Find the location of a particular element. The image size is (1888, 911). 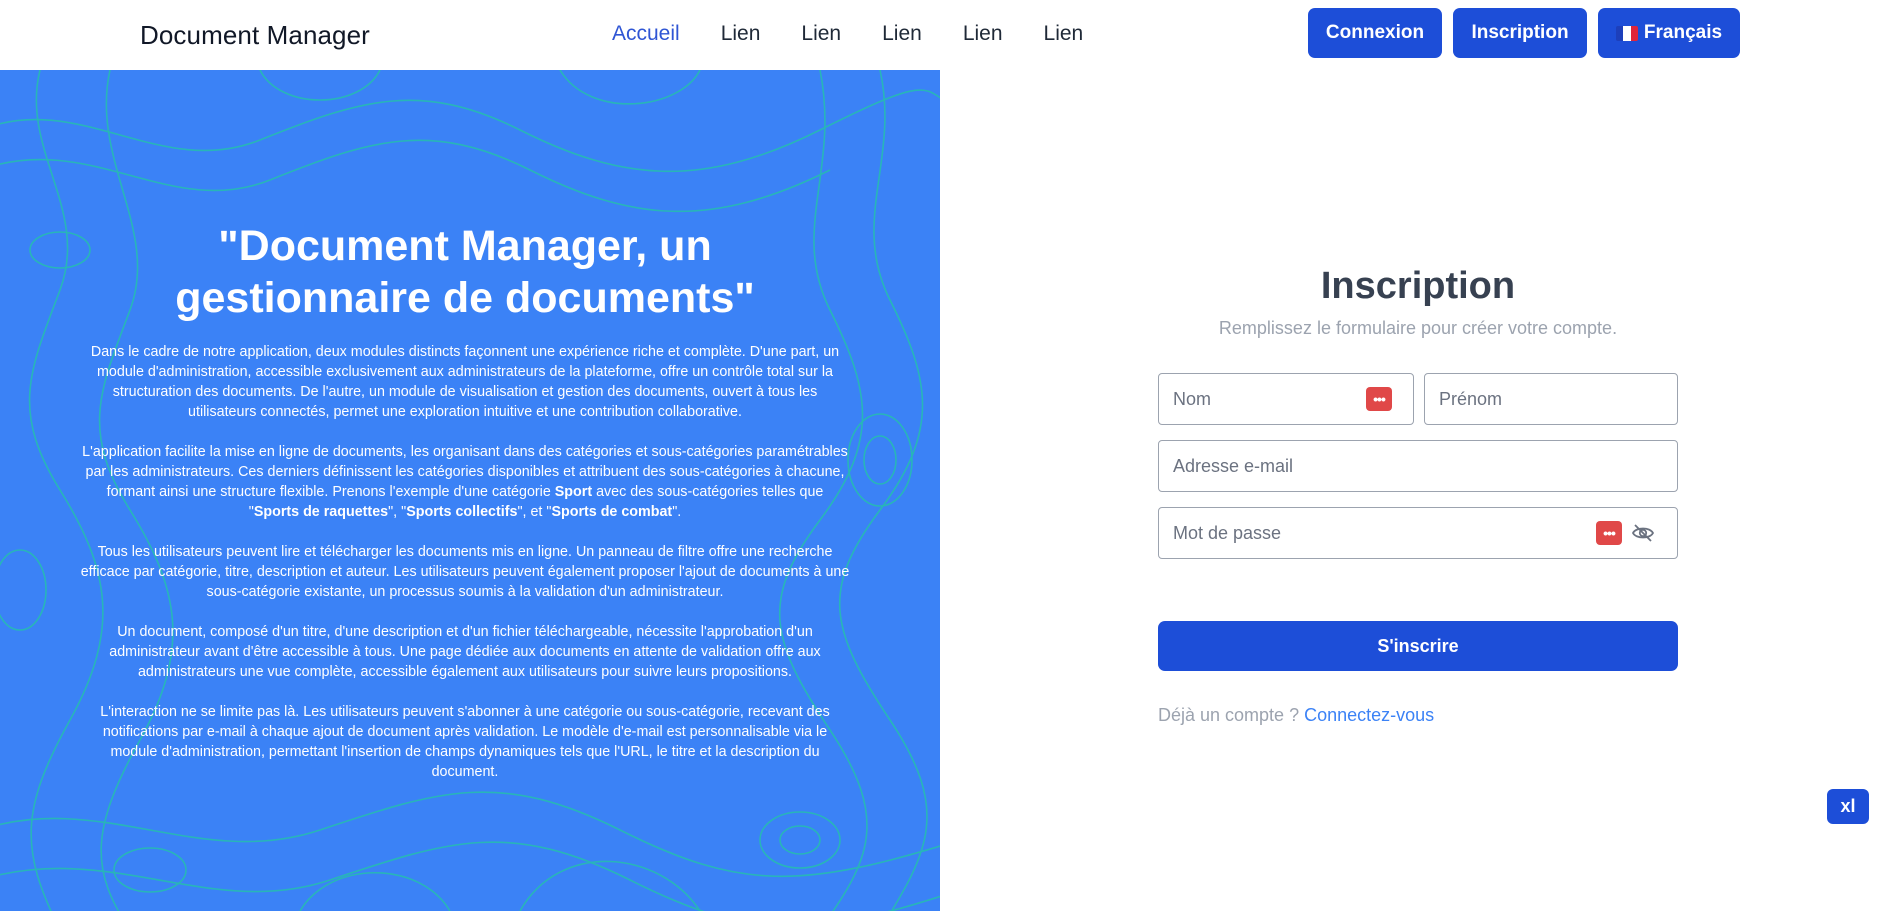

language-button: Français is located at coordinates (1669, 33).